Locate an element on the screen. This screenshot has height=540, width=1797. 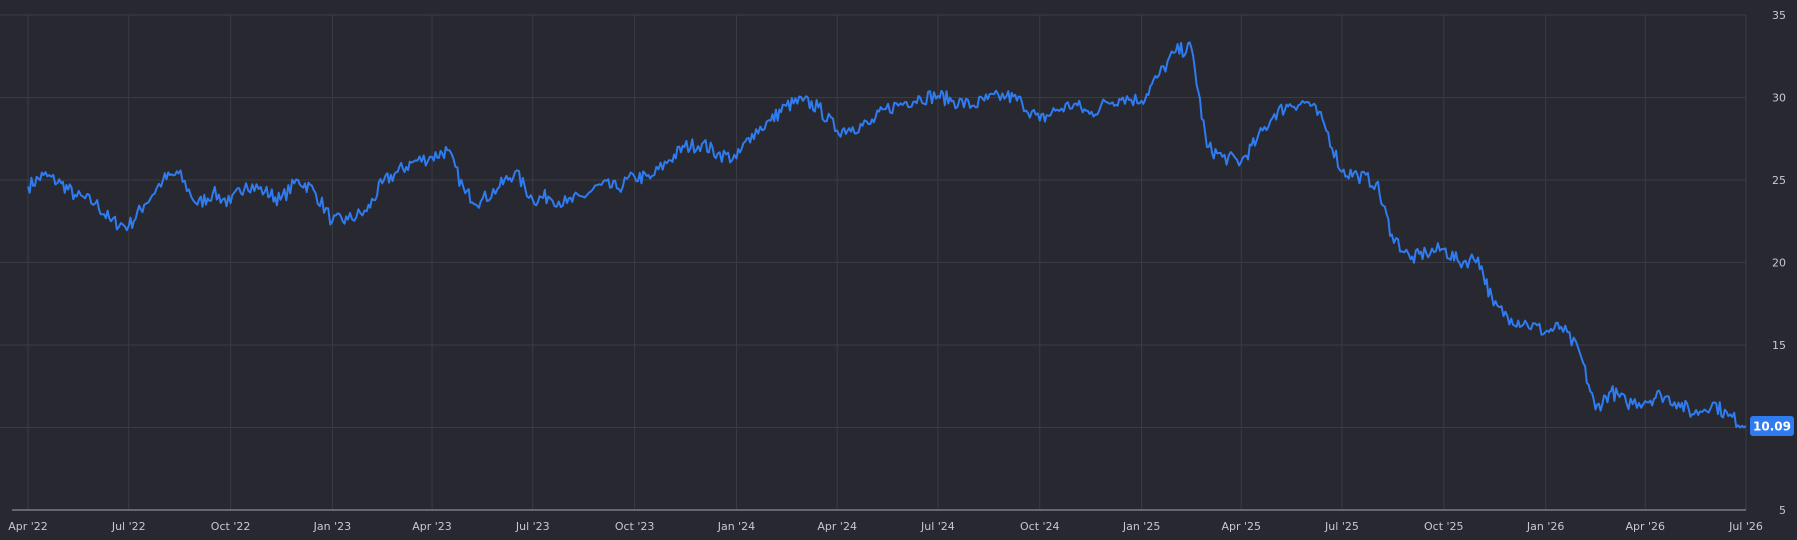
x-tick-label: Apr '26 is located at coordinates (1645, 526).